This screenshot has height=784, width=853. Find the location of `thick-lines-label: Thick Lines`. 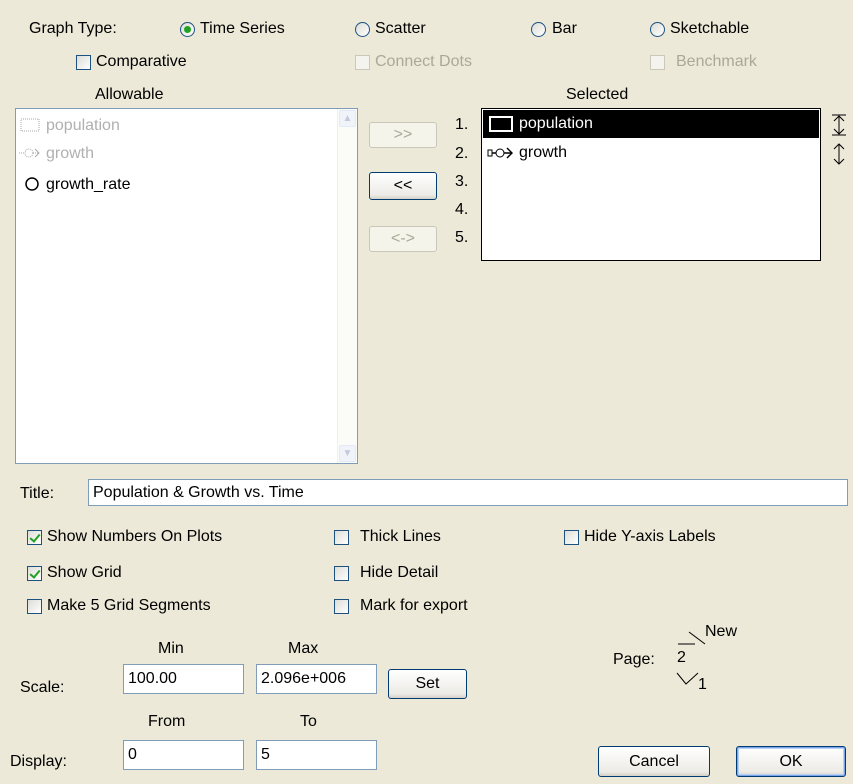

thick-lines-label: Thick Lines is located at coordinates (400, 537).